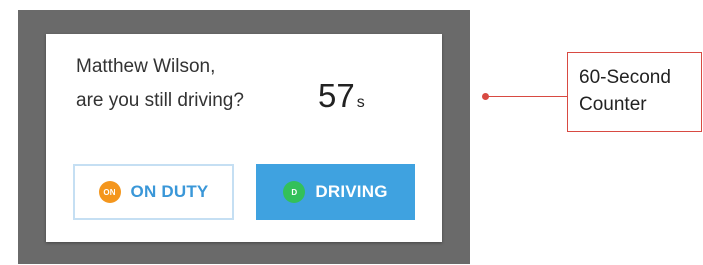 The width and height of the screenshot is (703, 265). Describe the element at coordinates (294, 192) in the screenshot. I see `driving-badge-icon: D` at that location.